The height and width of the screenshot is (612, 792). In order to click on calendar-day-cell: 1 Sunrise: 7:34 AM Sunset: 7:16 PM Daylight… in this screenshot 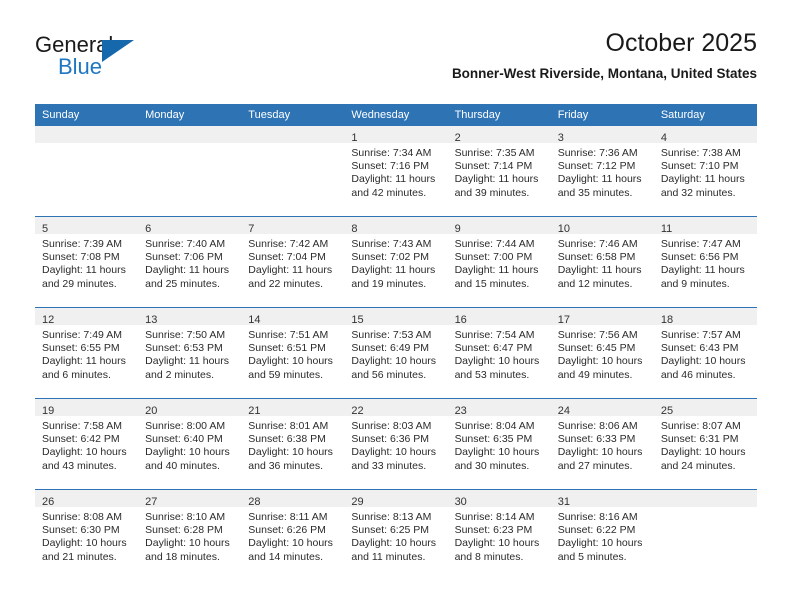, I will do `click(396, 171)`.